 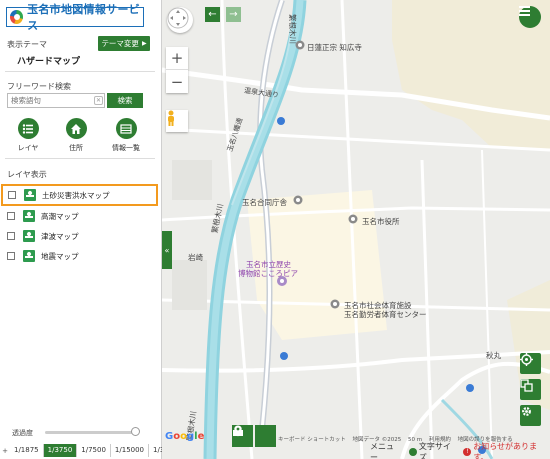 I want to click on list-icon, so click(x=28, y=128).